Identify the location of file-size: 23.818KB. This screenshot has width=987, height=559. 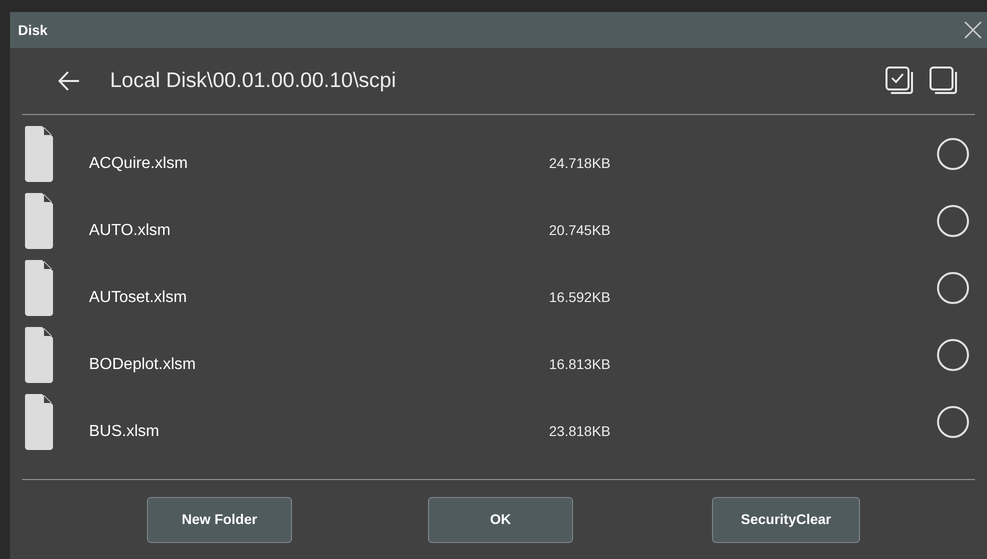
(580, 431).